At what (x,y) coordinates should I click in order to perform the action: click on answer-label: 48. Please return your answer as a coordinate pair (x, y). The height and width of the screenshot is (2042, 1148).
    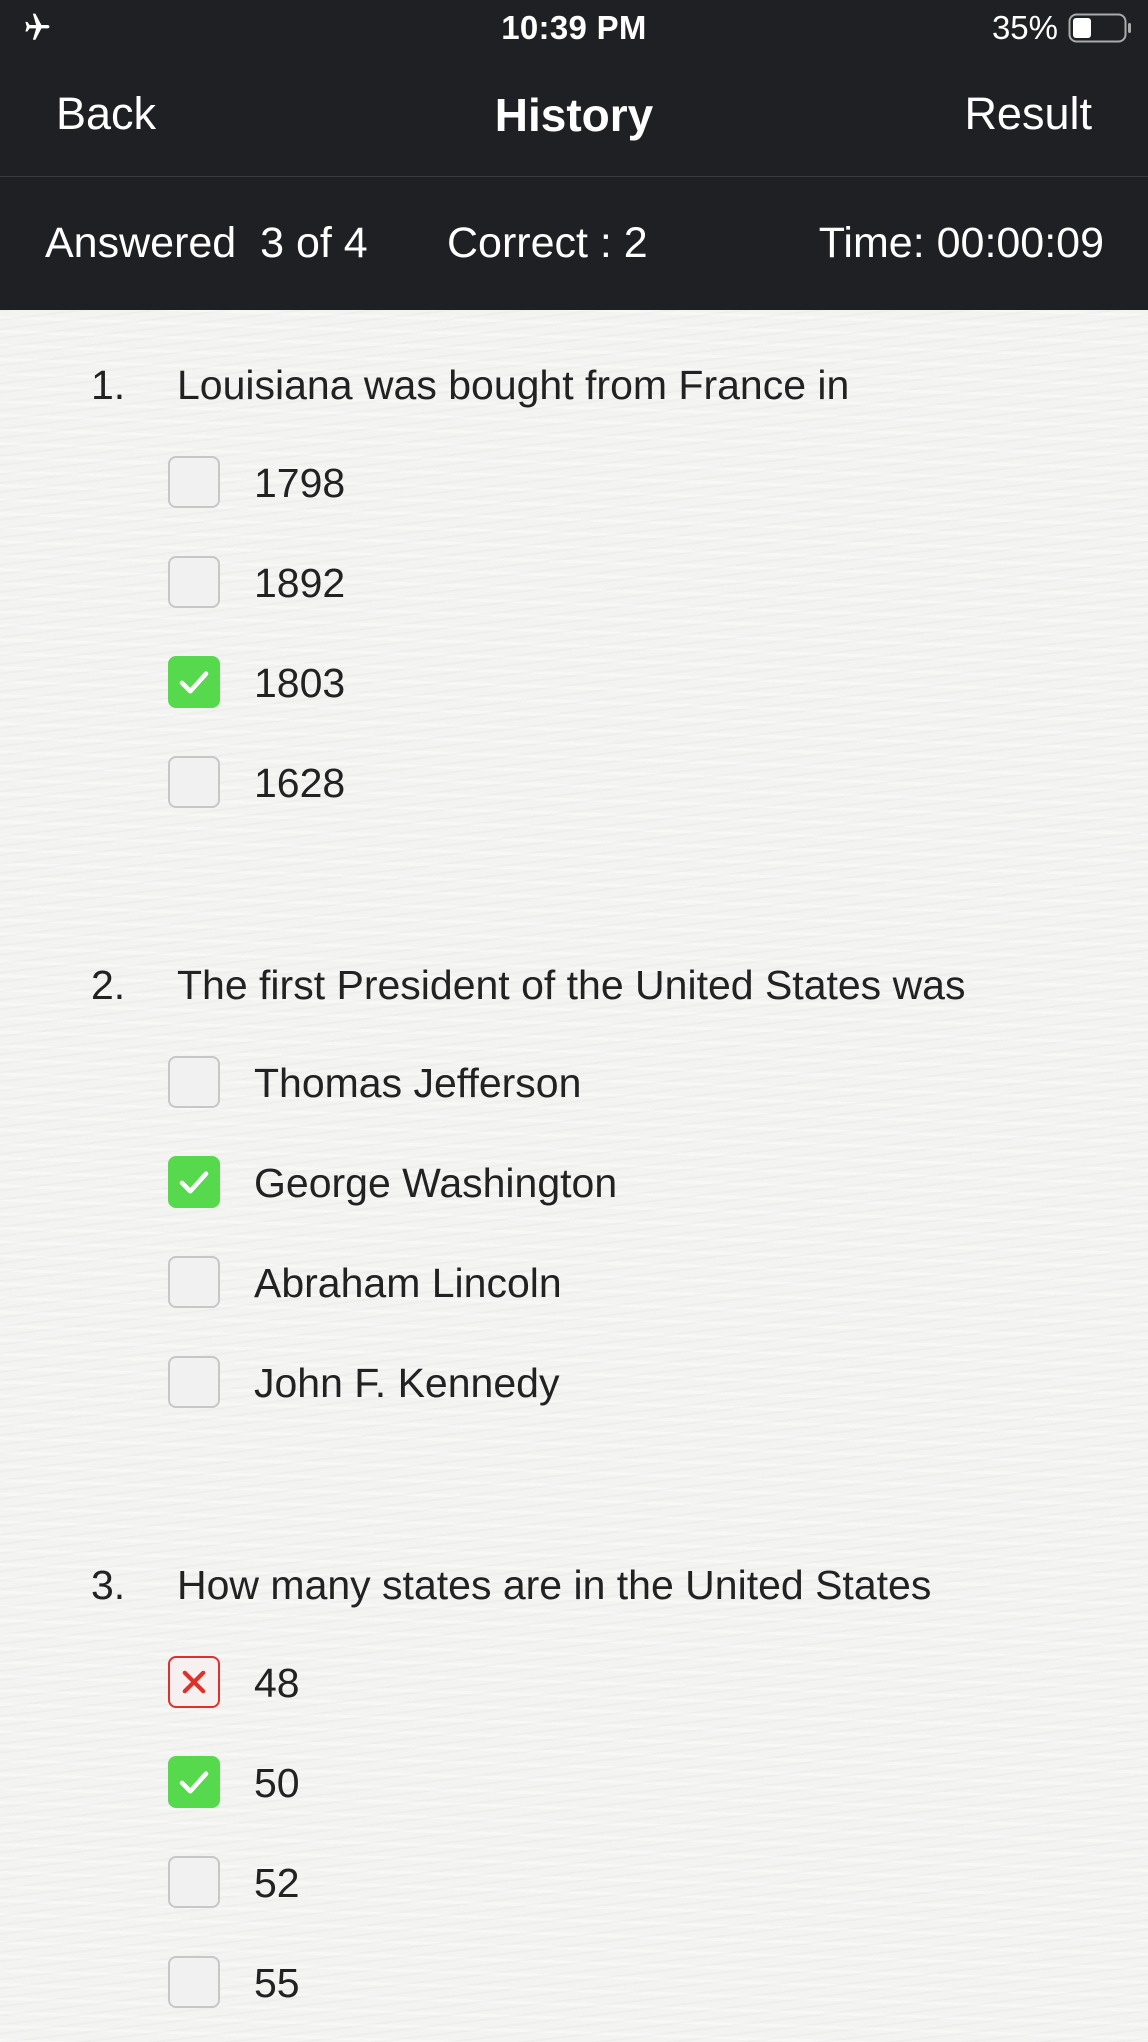
    Looking at the image, I should click on (277, 1683).